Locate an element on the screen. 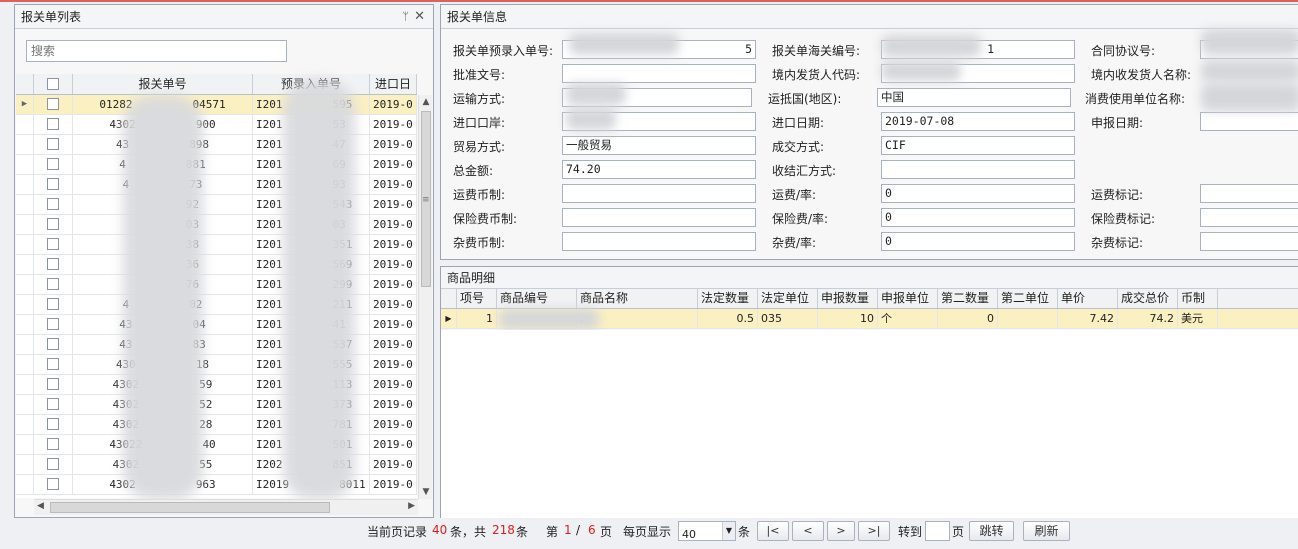 This screenshot has width=1298, height=549. goods-header-legal-unit: 法定单位 is located at coordinates (788, 298).